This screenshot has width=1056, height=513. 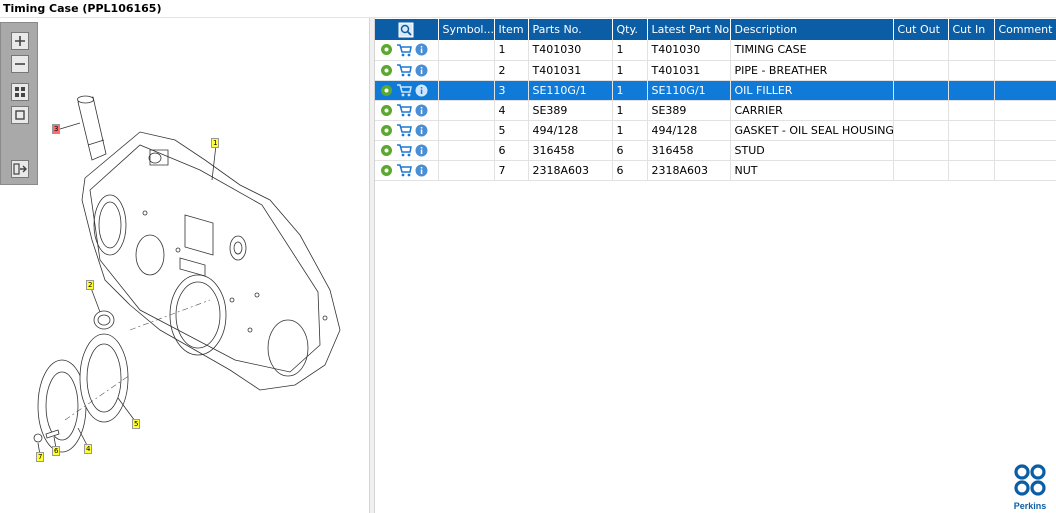 I want to click on cell-part-no: SE389, so click(x=570, y=110).